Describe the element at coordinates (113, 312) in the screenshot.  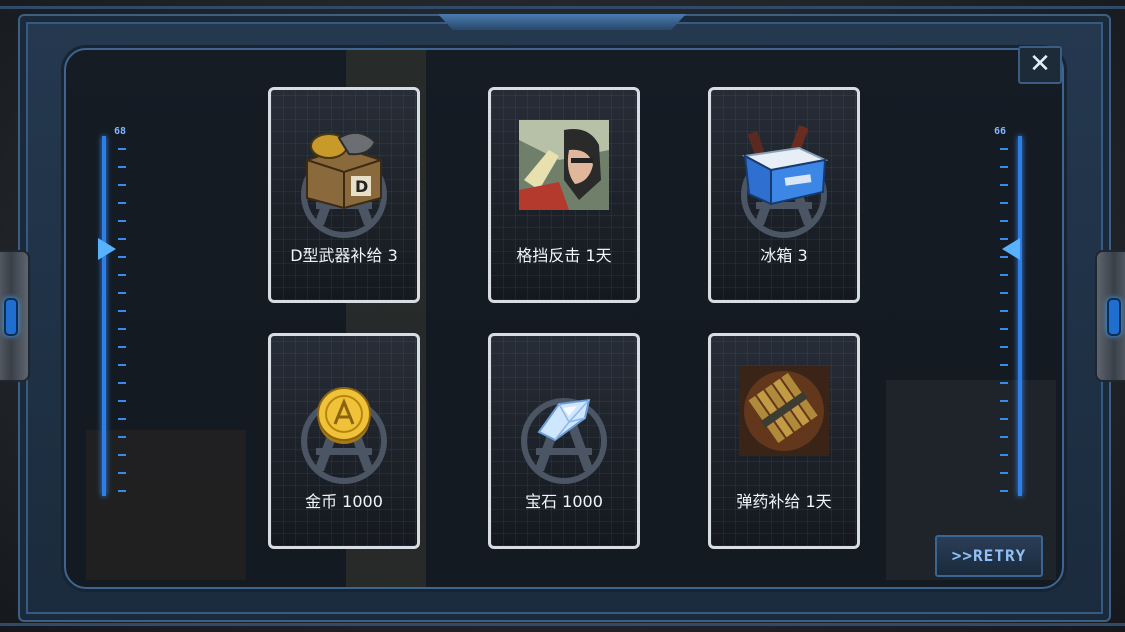
I see `left-gauge: 68` at that location.